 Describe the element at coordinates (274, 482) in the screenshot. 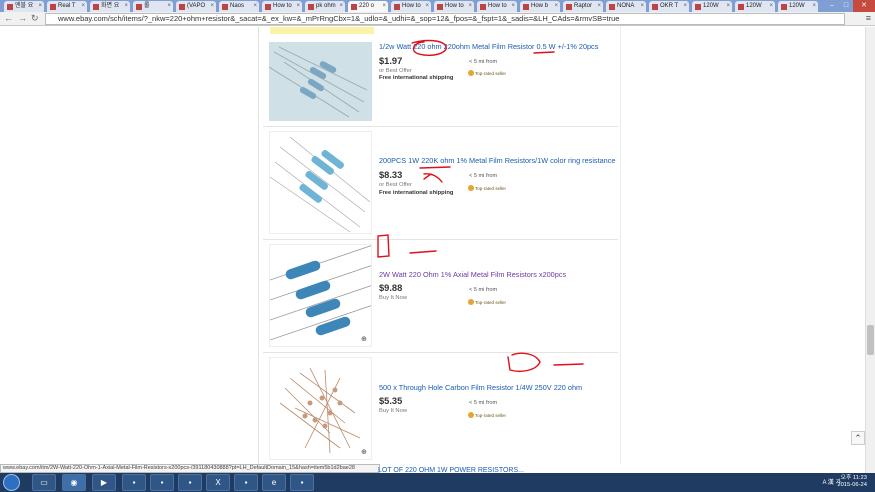

I see `ie-taskbar-icon: e` at that location.